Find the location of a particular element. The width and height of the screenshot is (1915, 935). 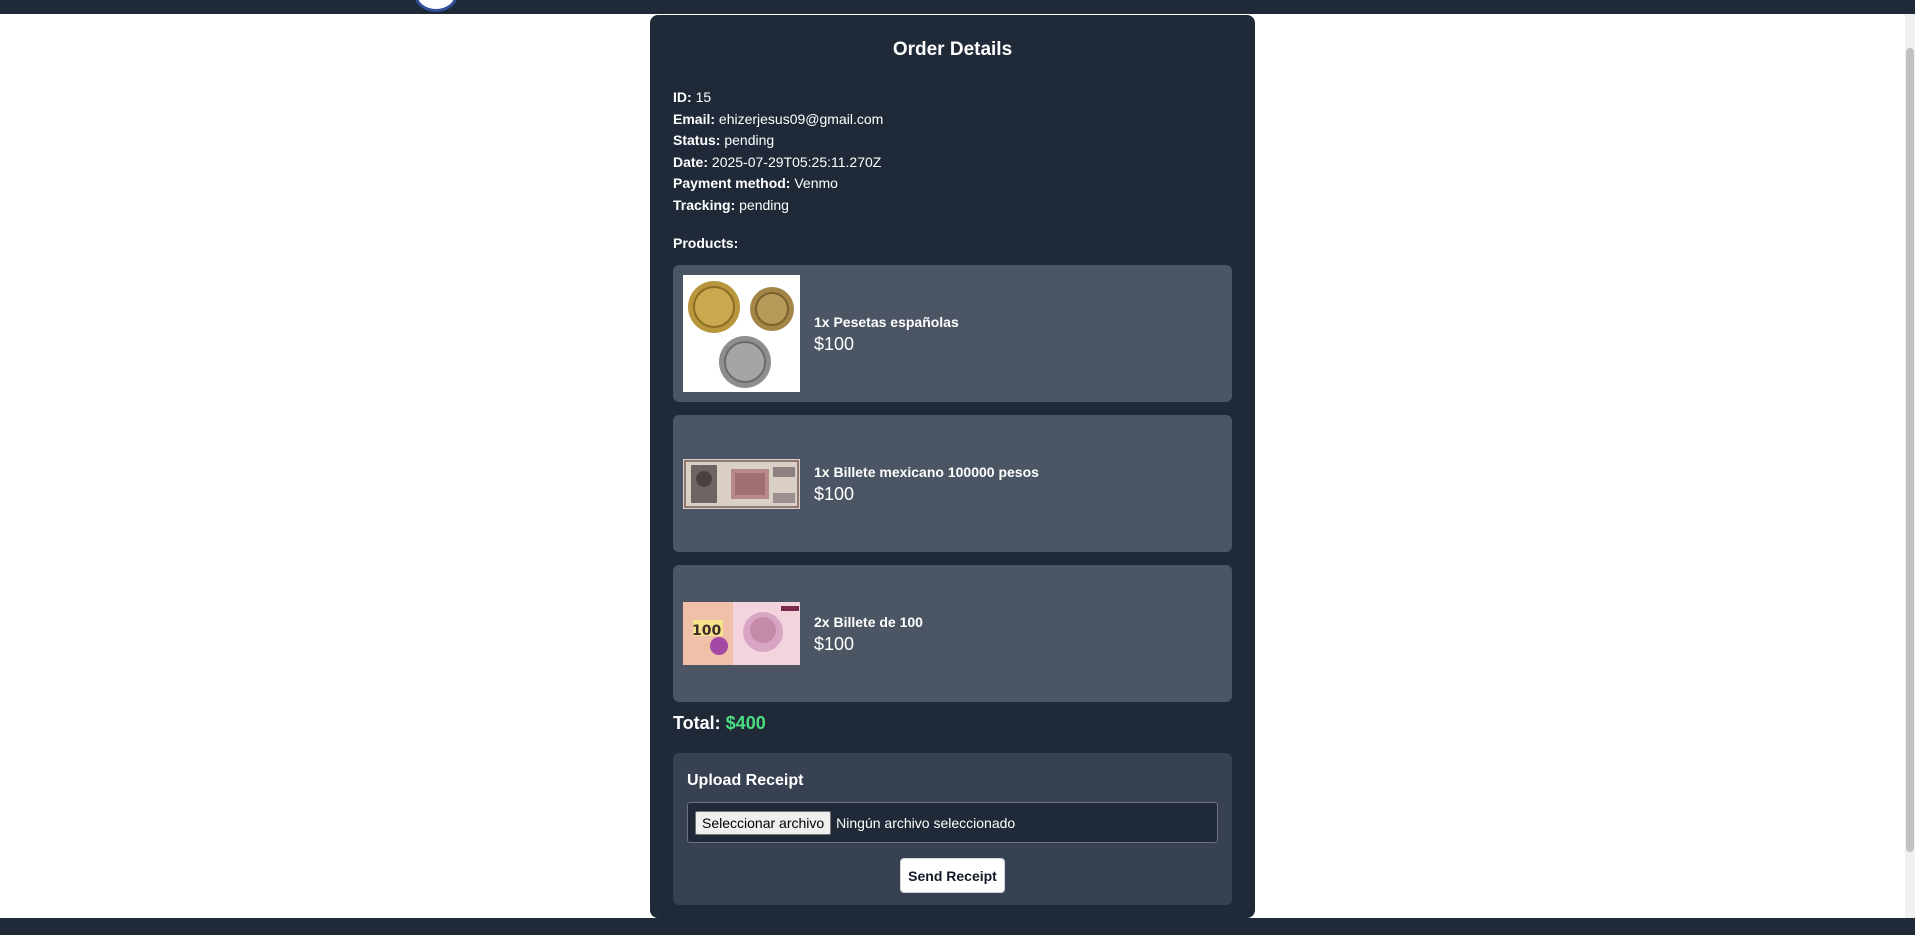

order-date-row: Date: 2025-07-29T05:25:11.270Z is located at coordinates (952, 163).